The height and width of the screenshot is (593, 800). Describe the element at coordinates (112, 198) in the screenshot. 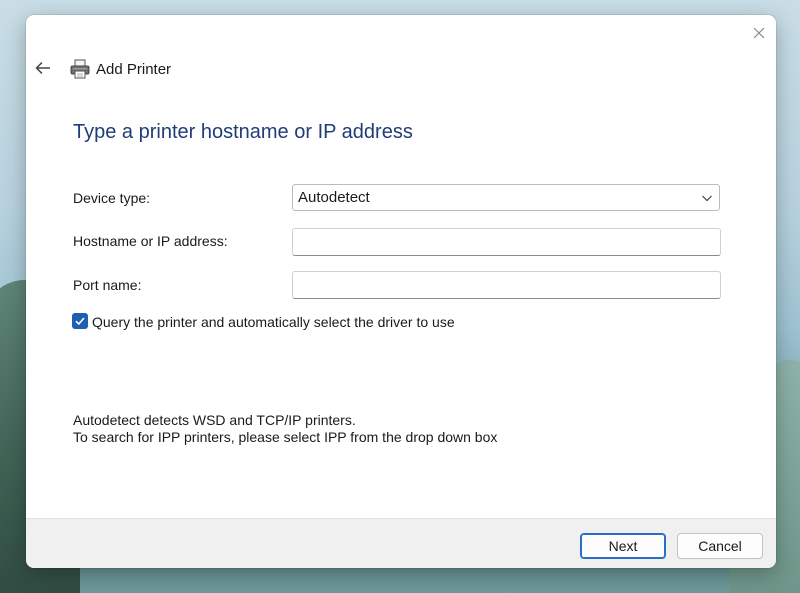

I see `device-type-label: Device type:` at that location.